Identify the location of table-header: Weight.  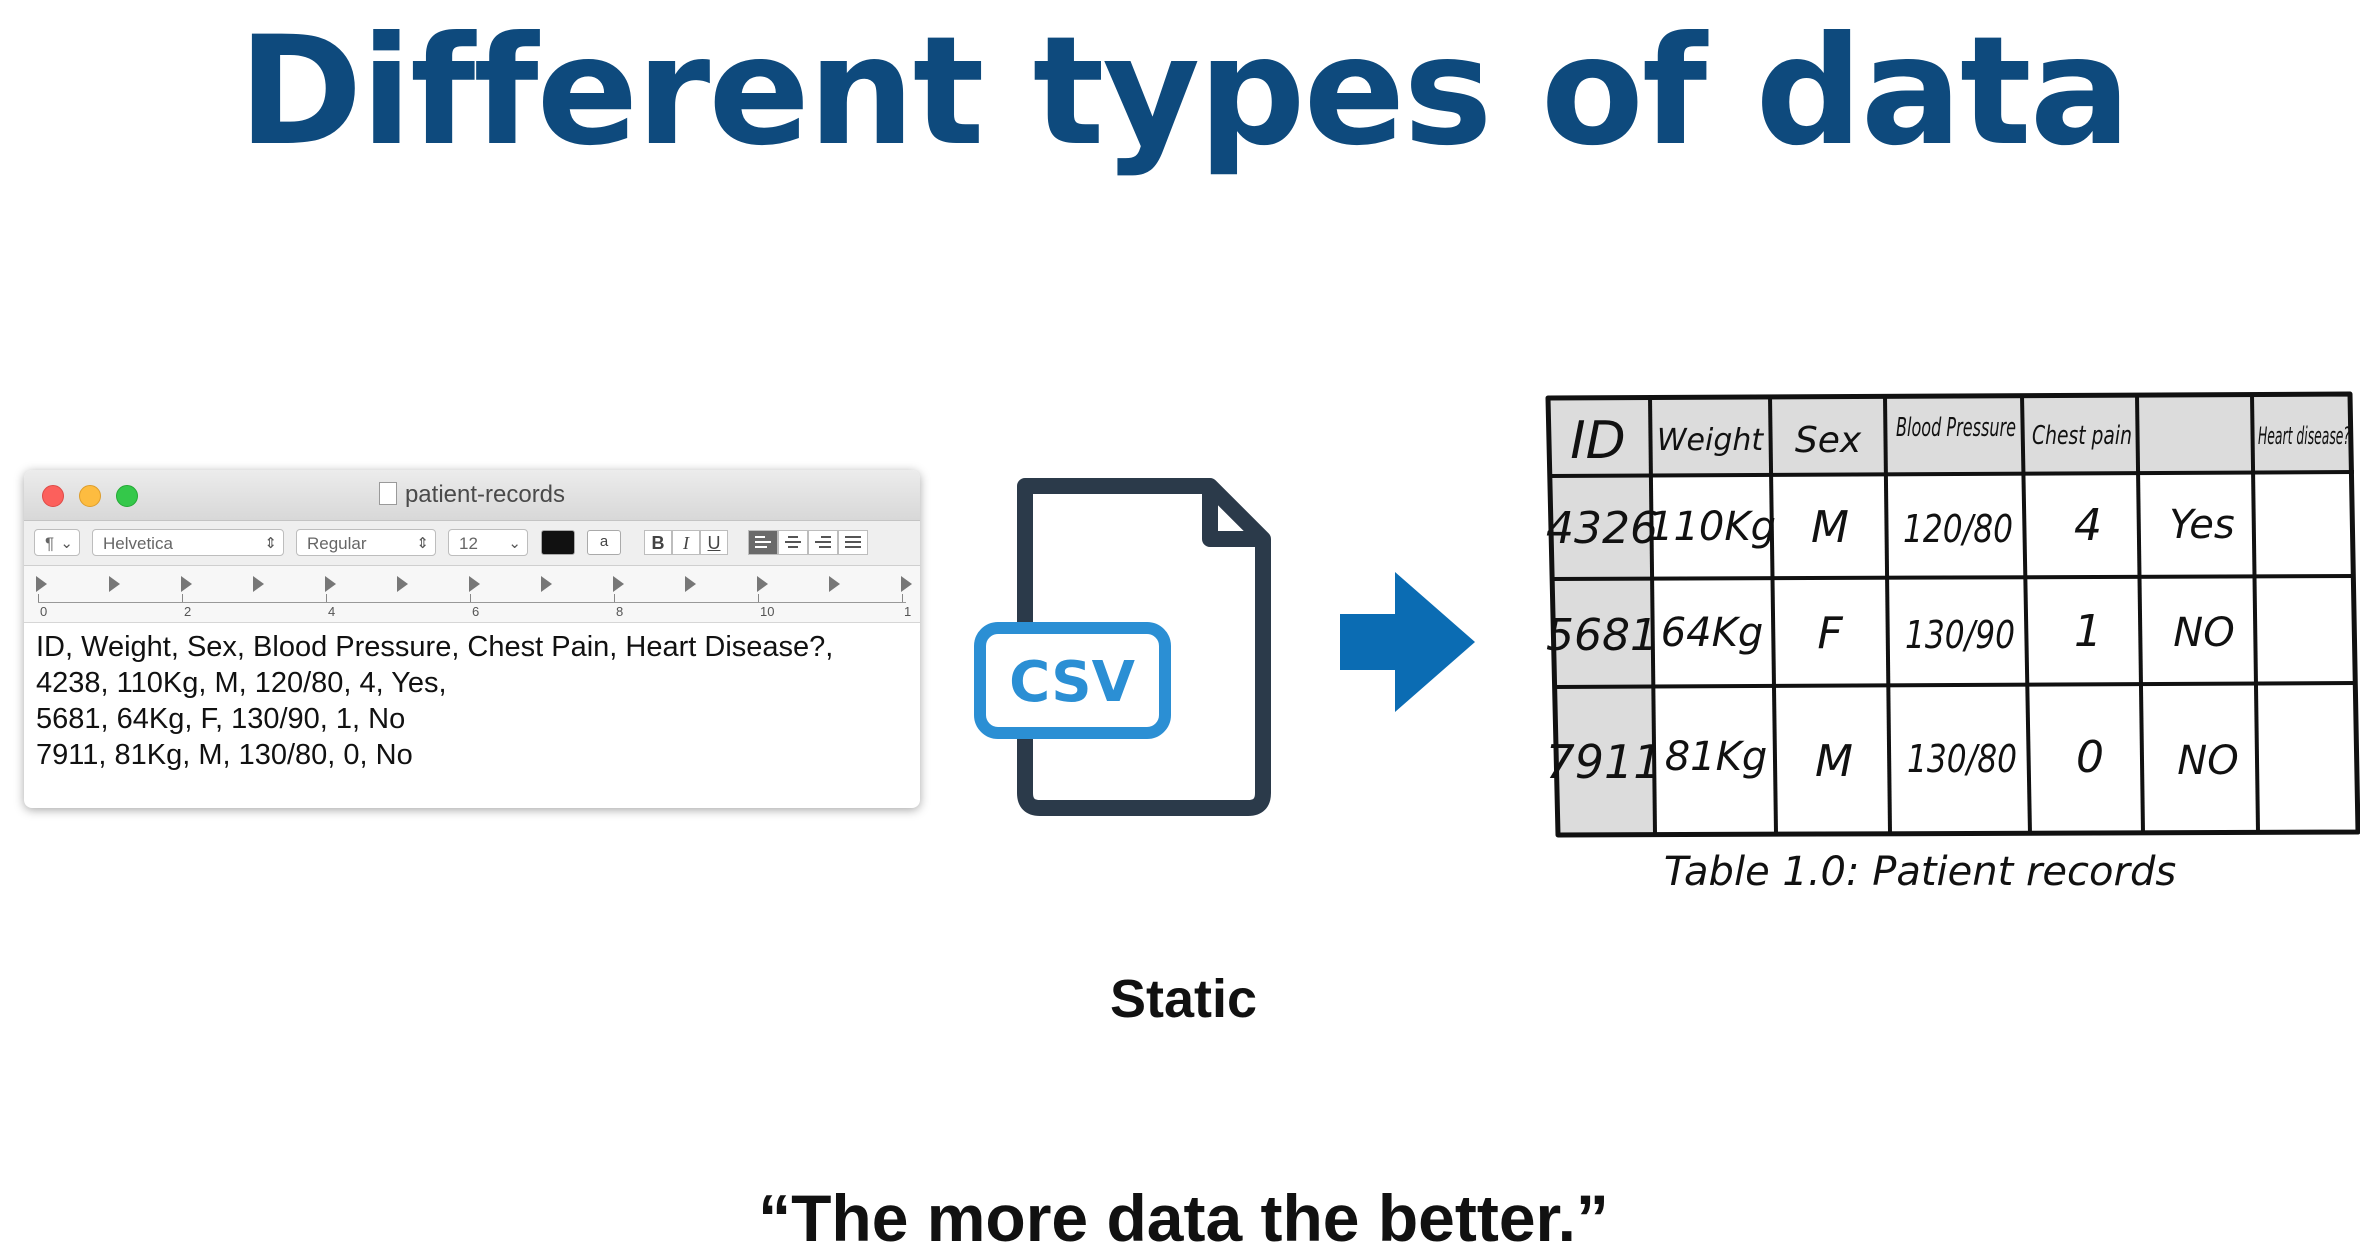
(1711, 440).